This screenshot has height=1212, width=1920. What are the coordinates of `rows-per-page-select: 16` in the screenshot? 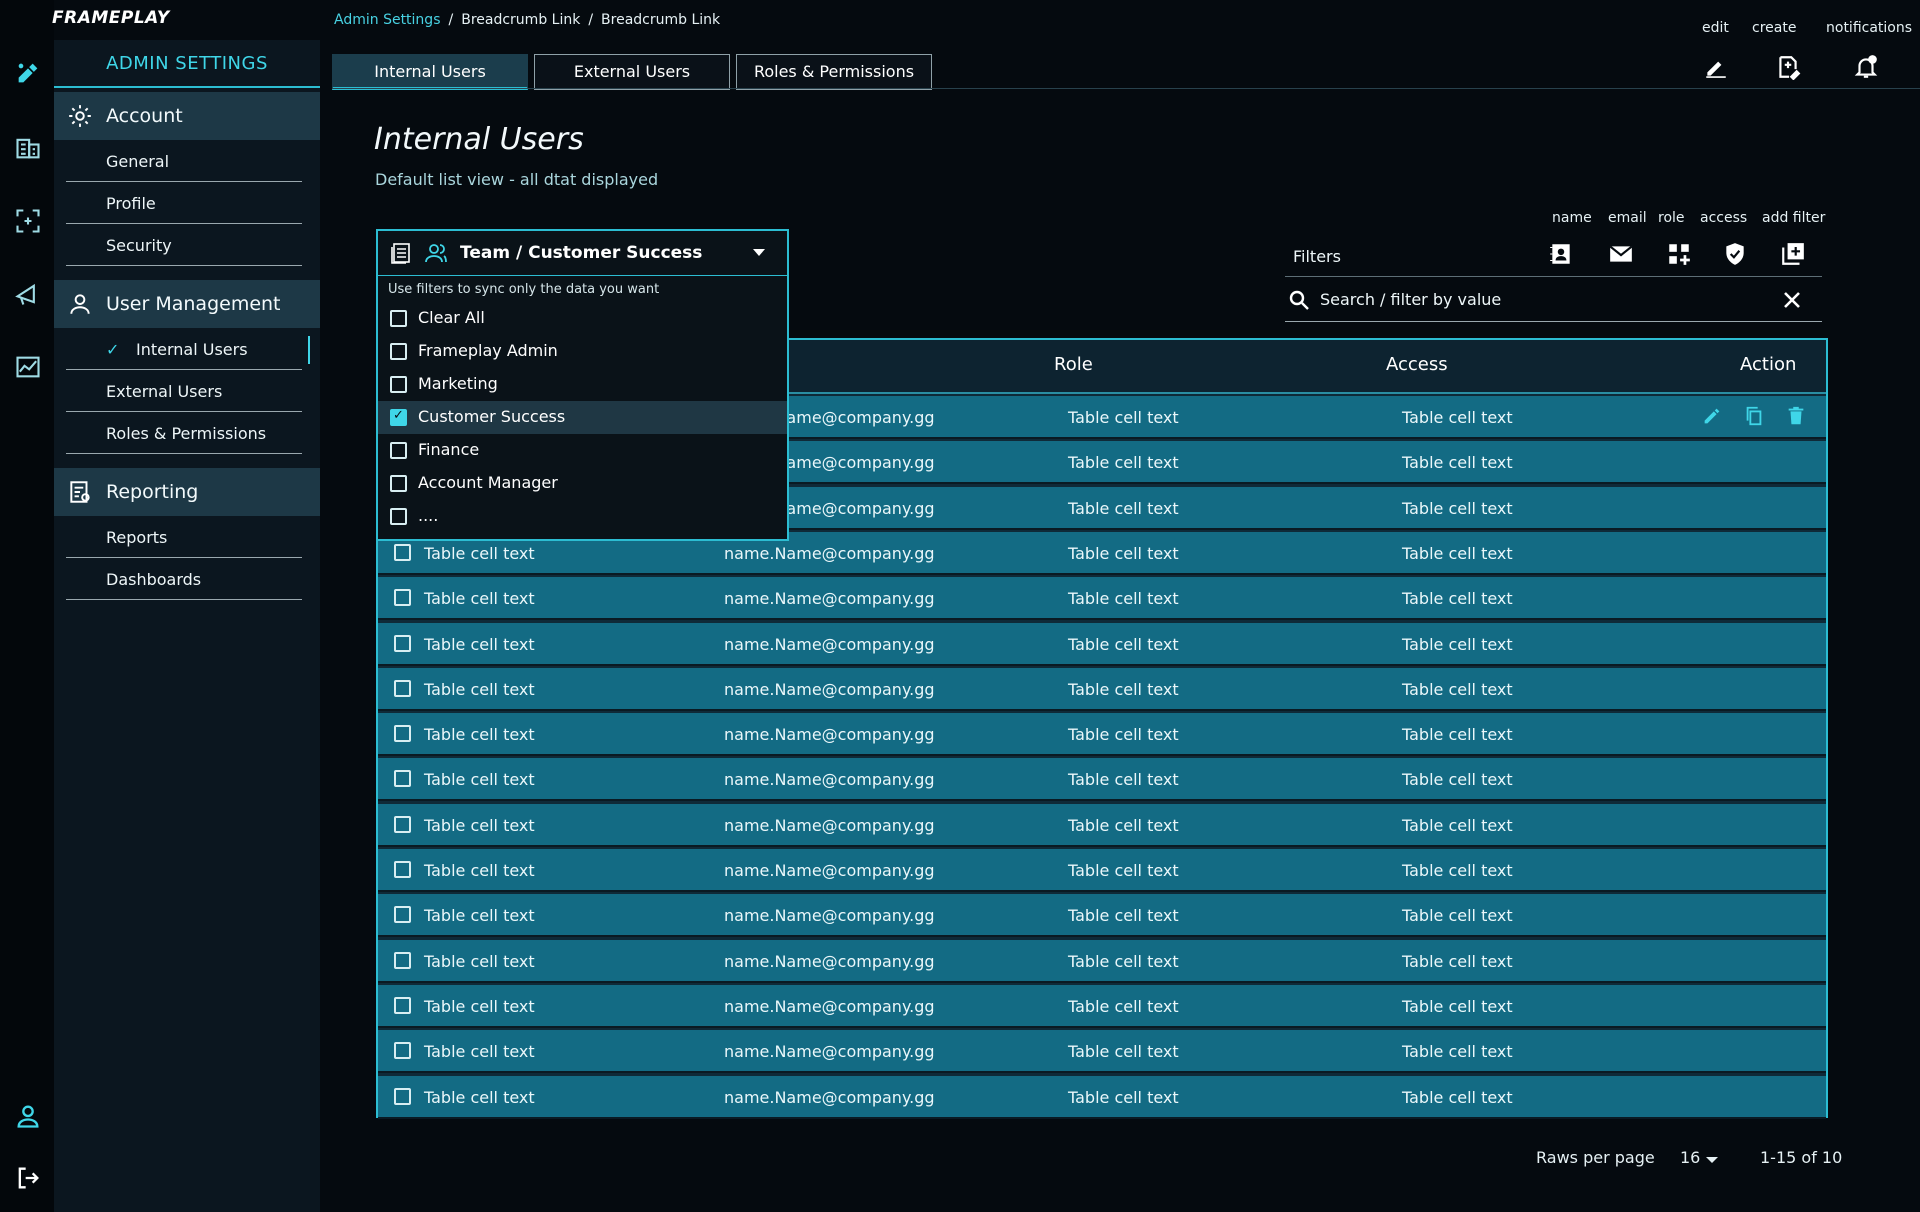 It's located at (1690, 1157).